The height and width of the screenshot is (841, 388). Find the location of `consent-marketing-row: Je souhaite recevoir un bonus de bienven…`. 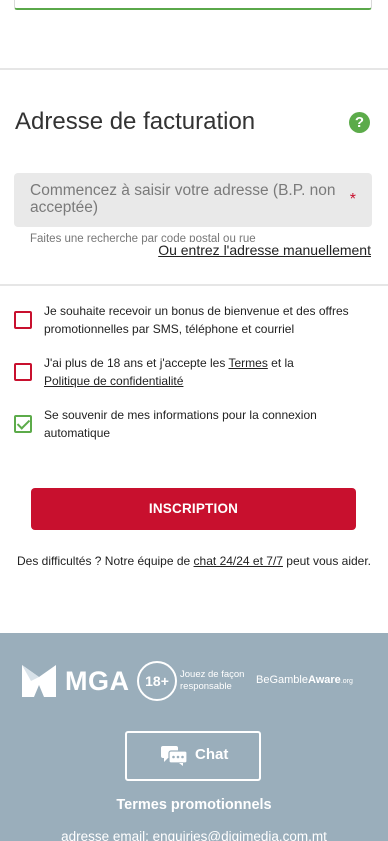

consent-marketing-row: Je souhaite recevoir un bonus de bienven… is located at coordinates (194, 322).